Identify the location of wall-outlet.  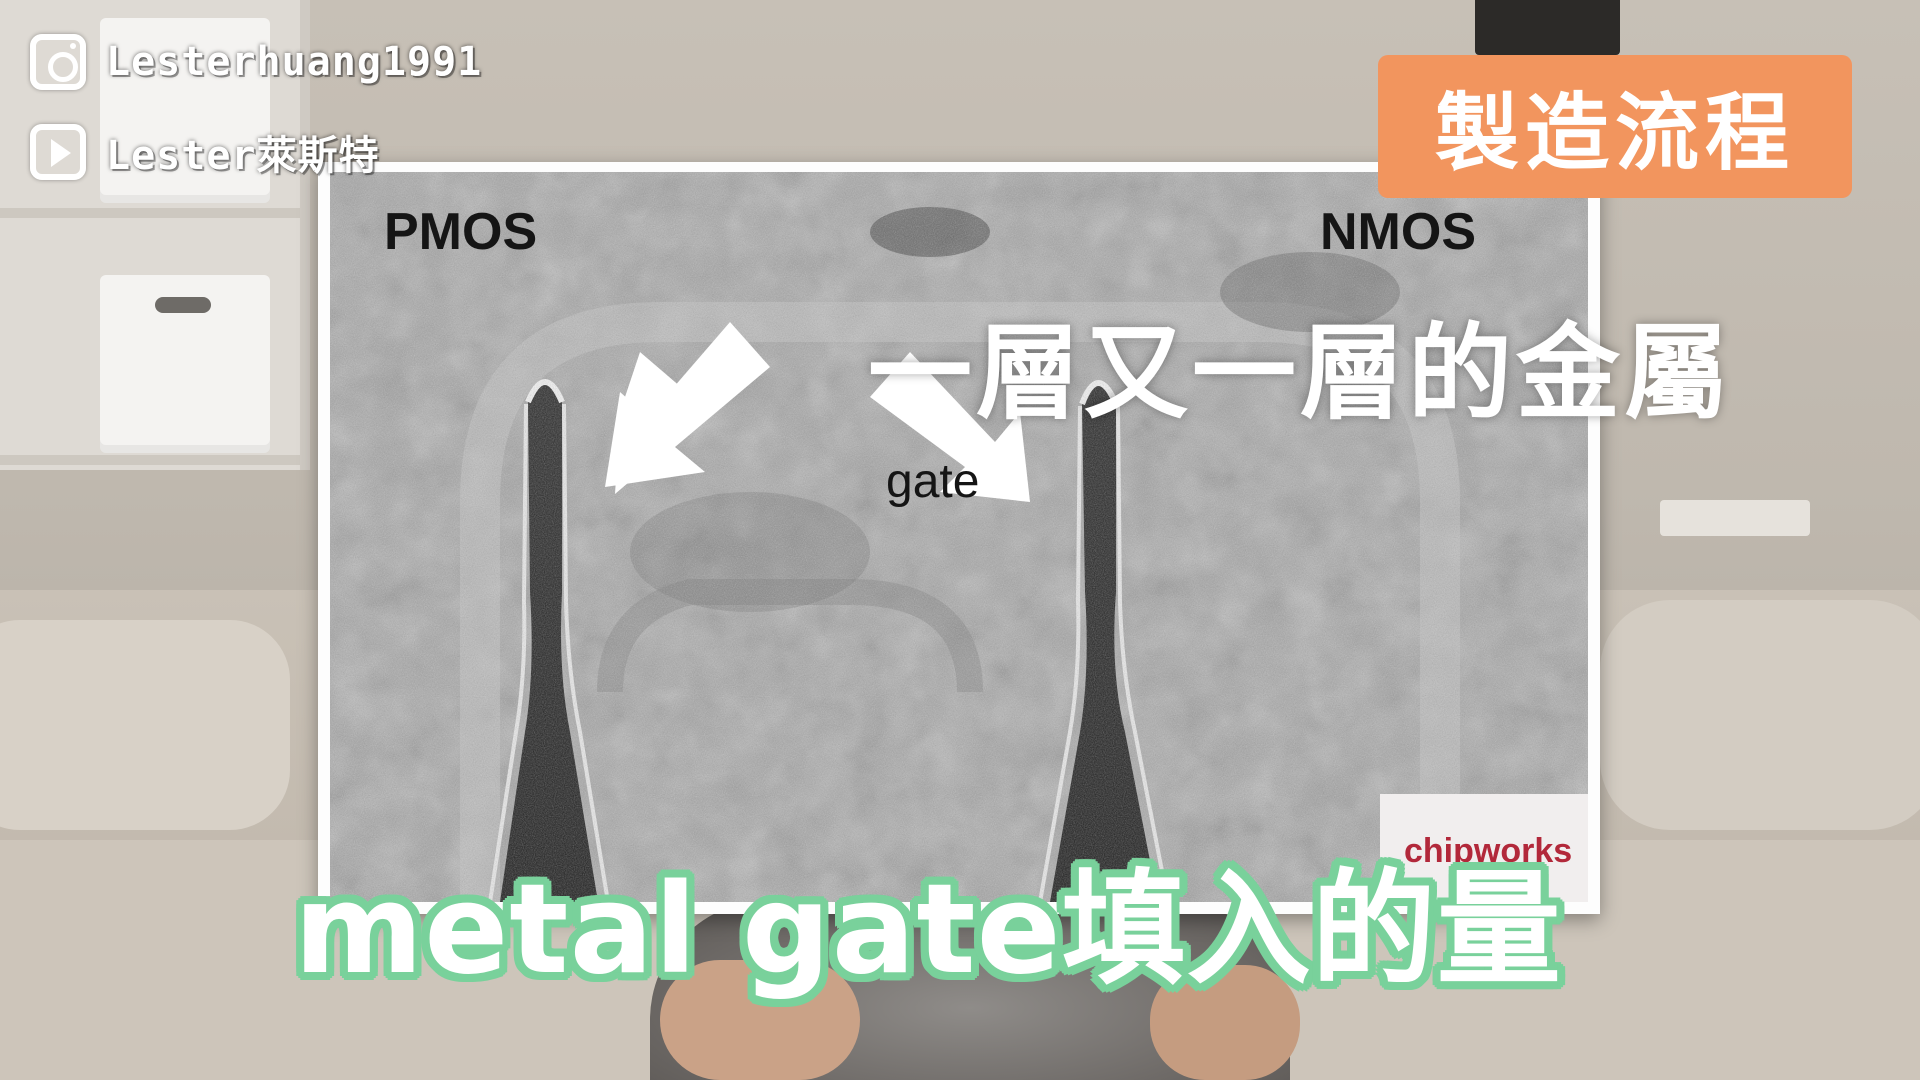
(1735, 518).